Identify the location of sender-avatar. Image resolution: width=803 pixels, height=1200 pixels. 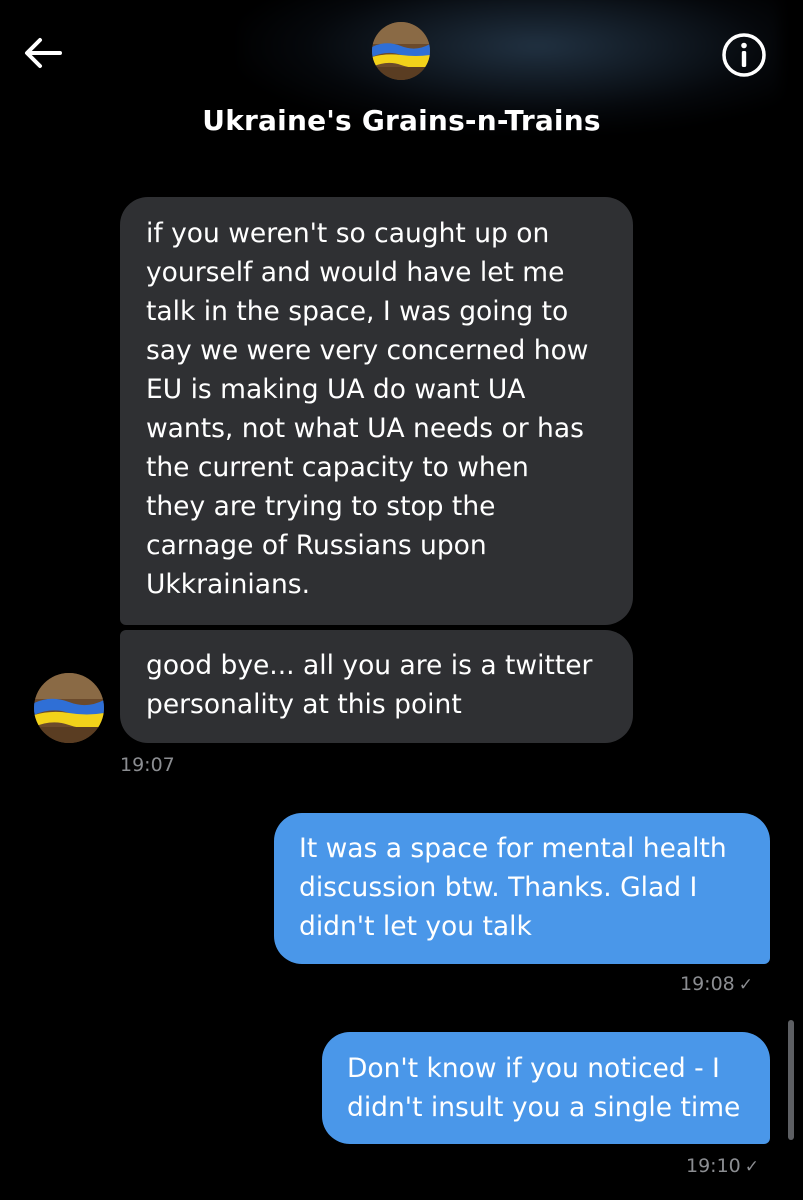
(69, 708).